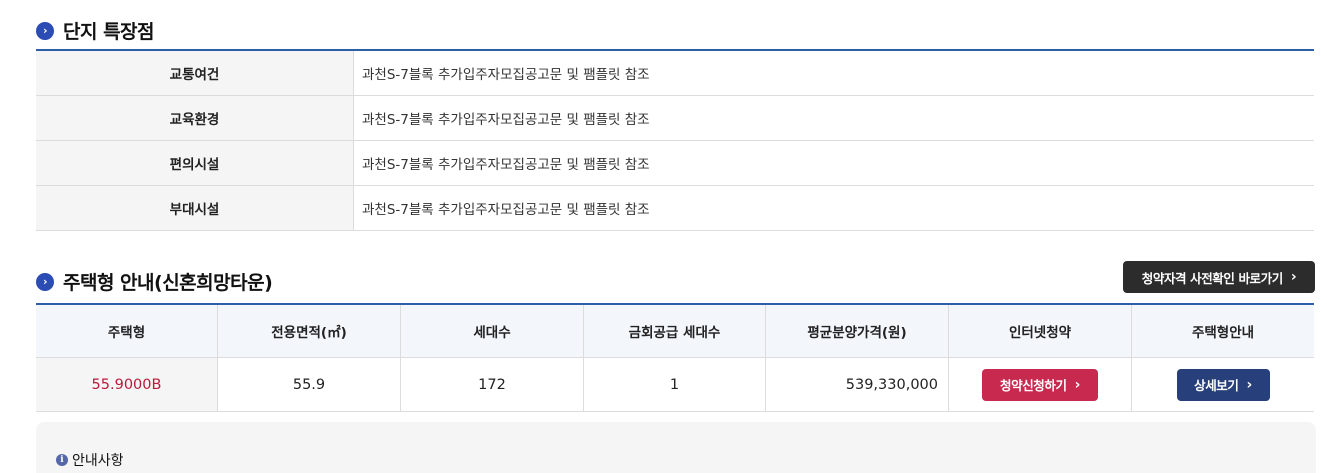 The image size is (1327, 473). What do you see at coordinates (1223, 333) in the screenshot?
I see `header-type-guide: 주택형안내` at bounding box center [1223, 333].